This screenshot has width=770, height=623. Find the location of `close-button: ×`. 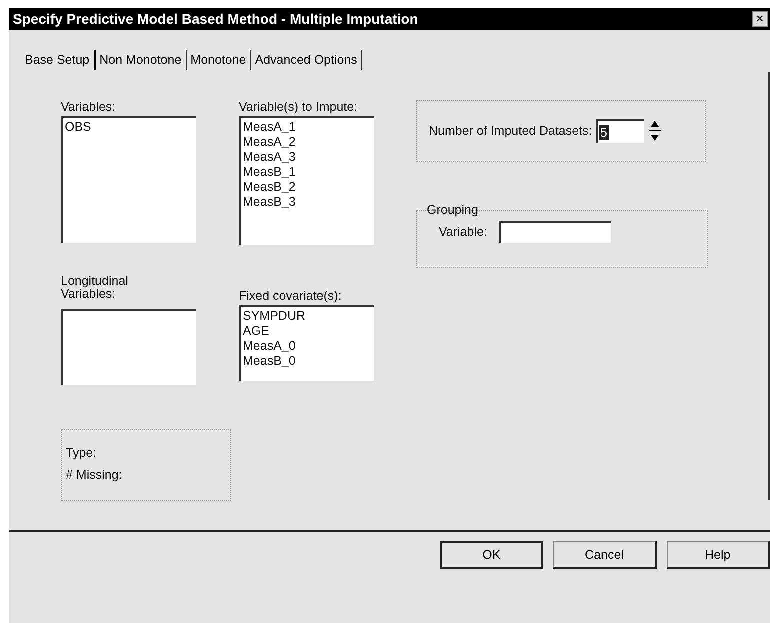

close-button: × is located at coordinates (760, 19).